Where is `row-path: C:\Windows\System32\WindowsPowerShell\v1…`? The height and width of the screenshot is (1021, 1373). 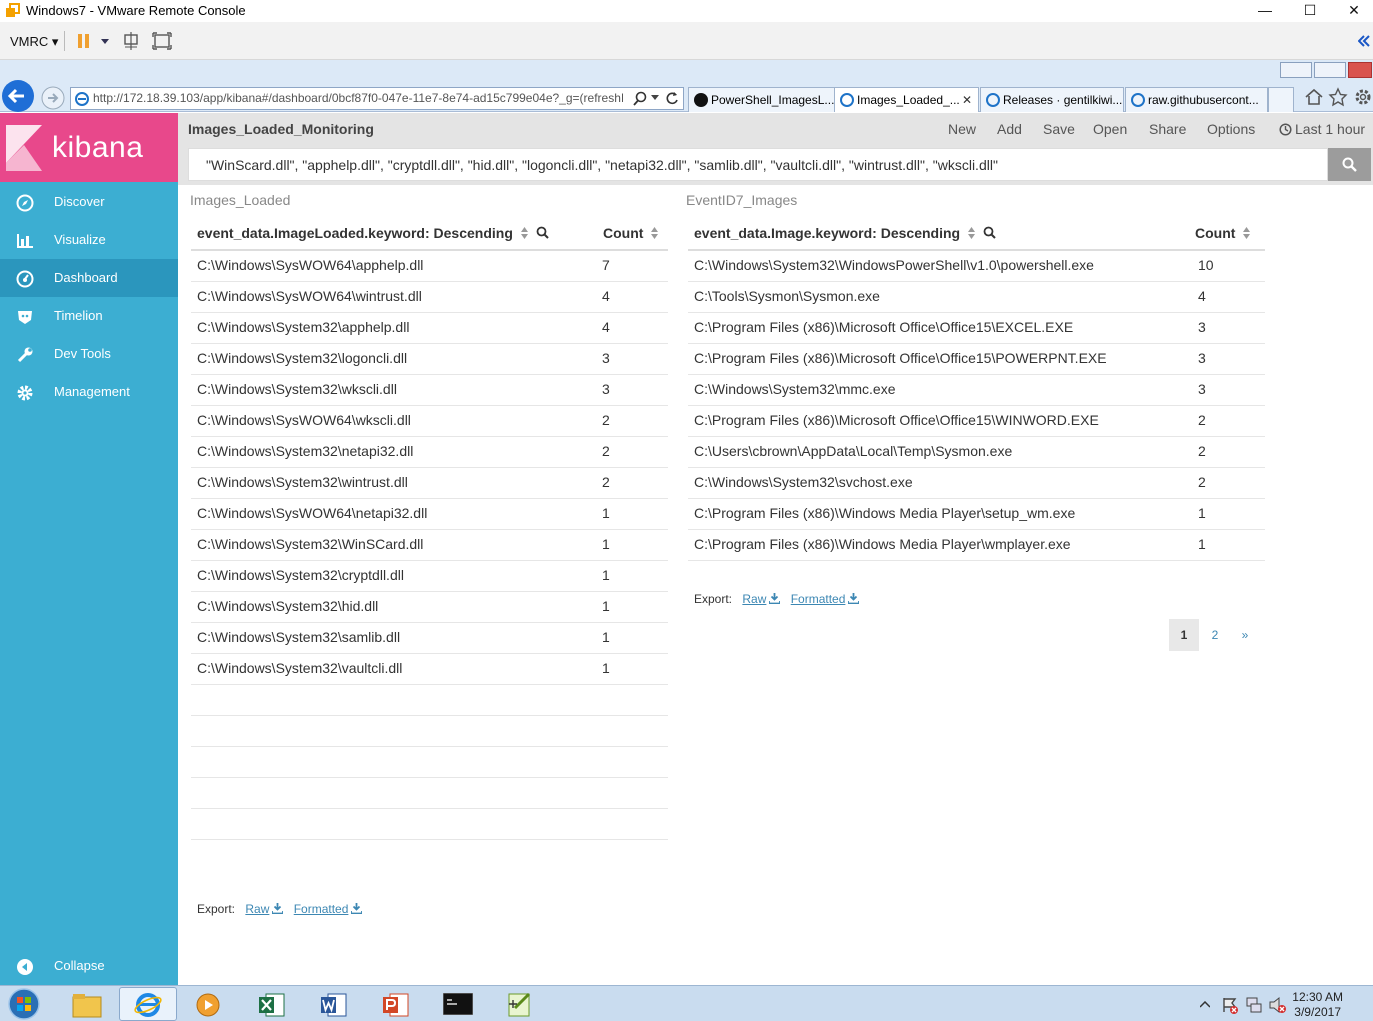 row-path: C:\Windows\System32\WindowsPowerShell\v1… is located at coordinates (894, 265).